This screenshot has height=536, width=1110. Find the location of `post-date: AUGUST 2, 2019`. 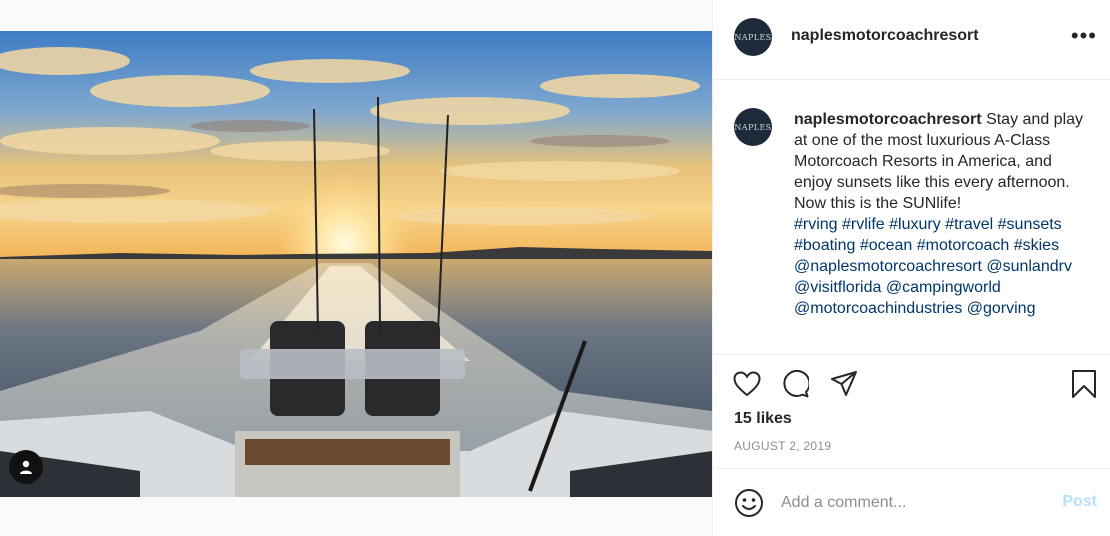

post-date: AUGUST 2, 2019 is located at coordinates (782, 446).